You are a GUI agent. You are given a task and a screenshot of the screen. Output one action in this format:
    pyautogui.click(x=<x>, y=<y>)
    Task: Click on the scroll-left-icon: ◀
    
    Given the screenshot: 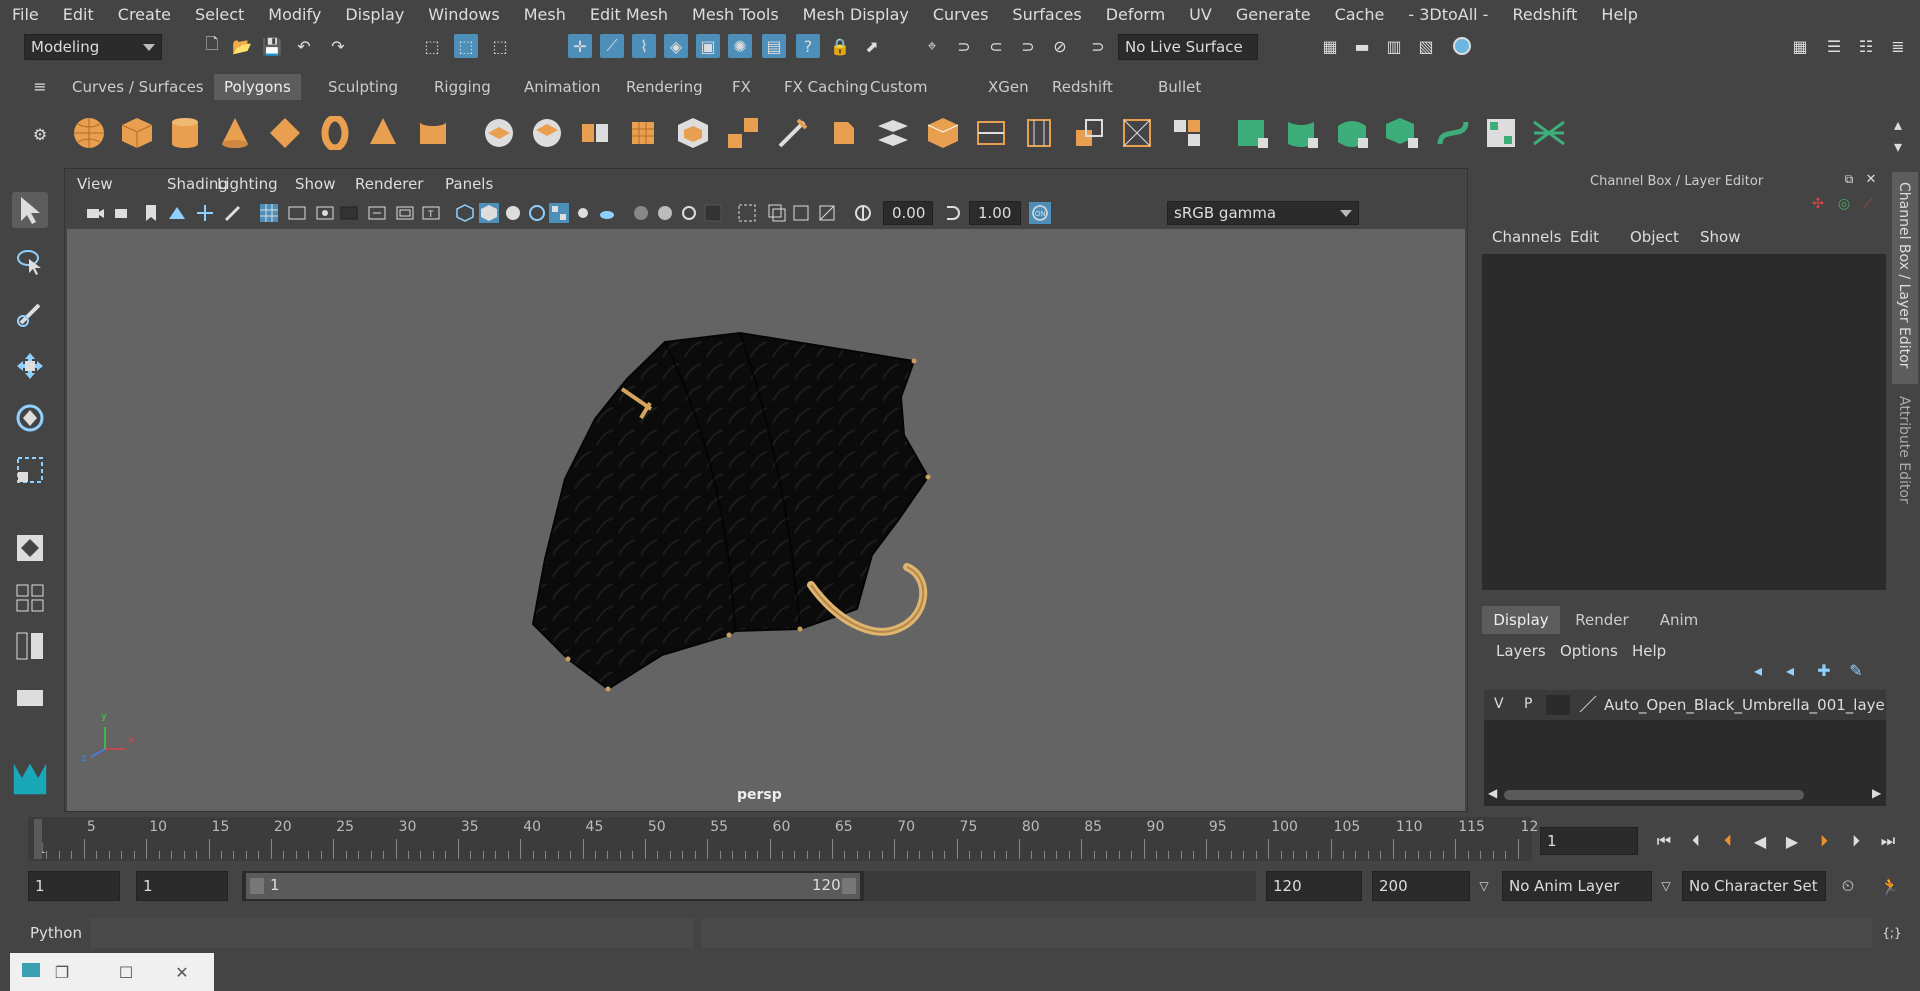 What is the action you would take?
    pyautogui.click(x=1492, y=793)
    